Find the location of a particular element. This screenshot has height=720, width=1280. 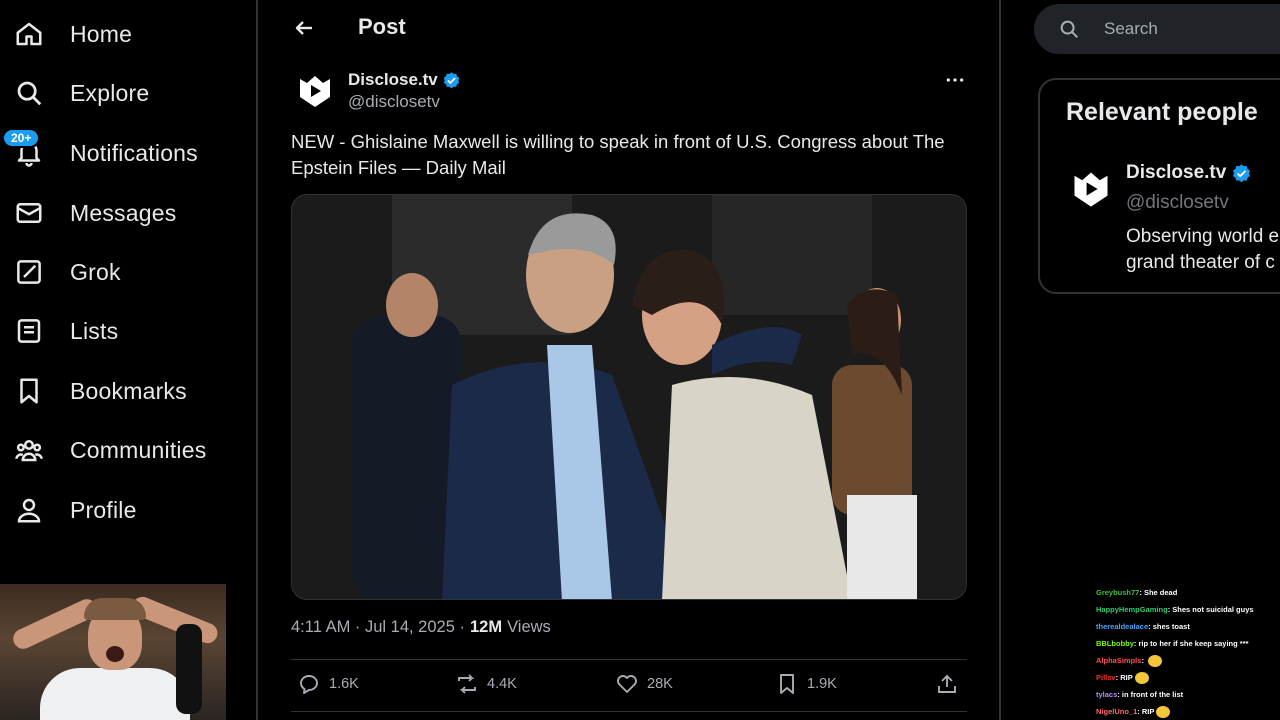

chat-message: HappyHempGaming: Shes not suicidal guys is located at coordinates (1188, 609).